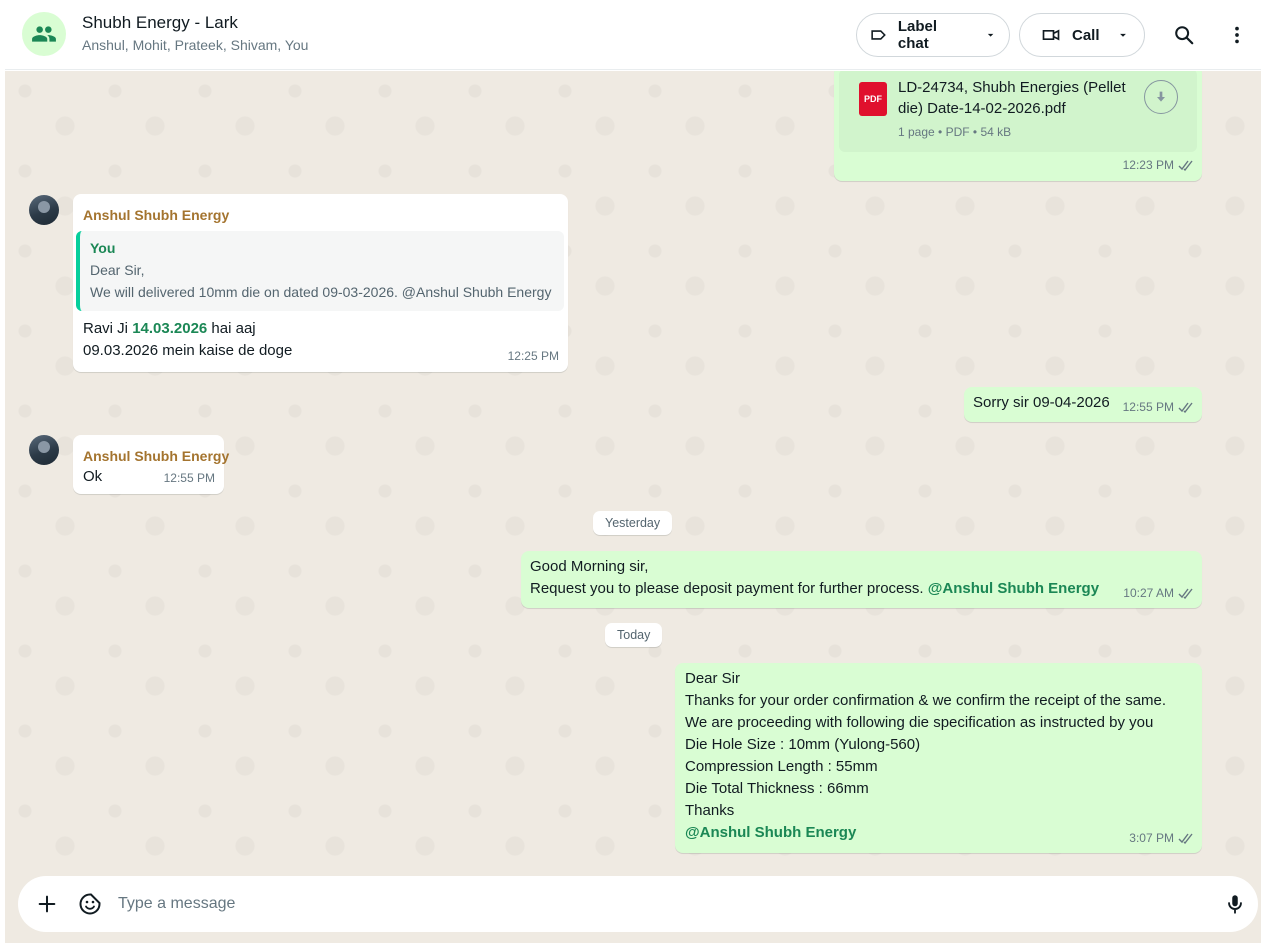 The height and width of the screenshot is (943, 1261). Describe the element at coordinates (195, 45) in the screenshot. I see `chat-members: Anshul, Mohit, Prateek, Shivam, You` at that location.